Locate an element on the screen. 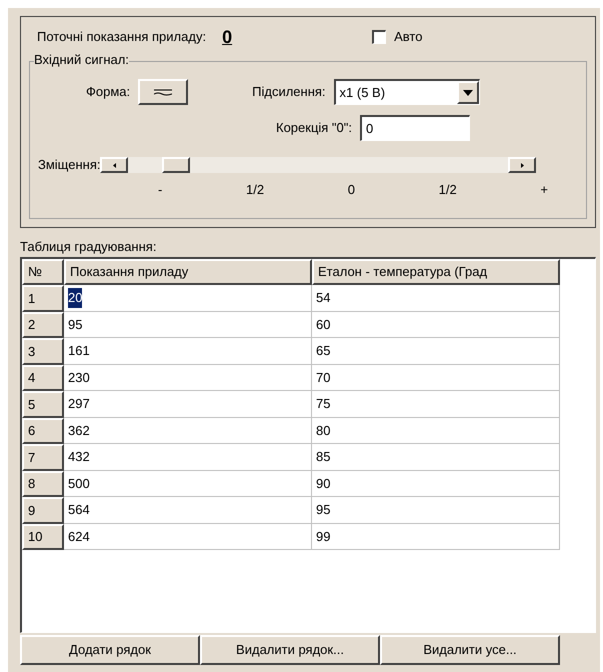 The image size is (603, 672). column-header: Еталон - температура (Град is located at coordinates (436, 272).